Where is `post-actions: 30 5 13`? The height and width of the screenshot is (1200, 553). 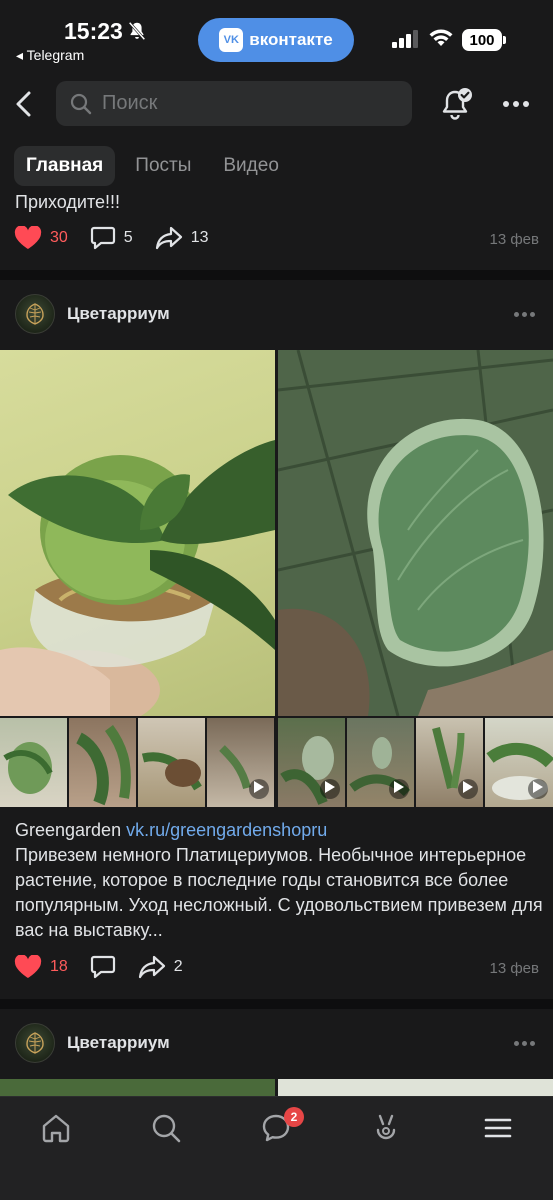
post-actions: 30 5 13 is located at coordinates (122, 238).